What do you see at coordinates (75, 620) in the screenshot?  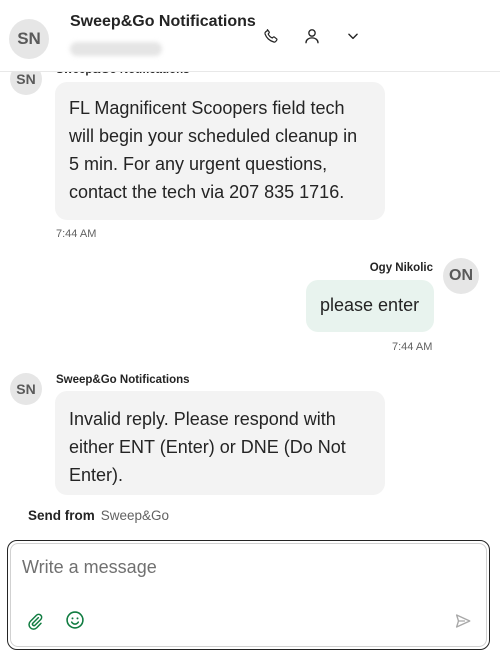 I see `emoji-icon` at bounding box center [75, 620].